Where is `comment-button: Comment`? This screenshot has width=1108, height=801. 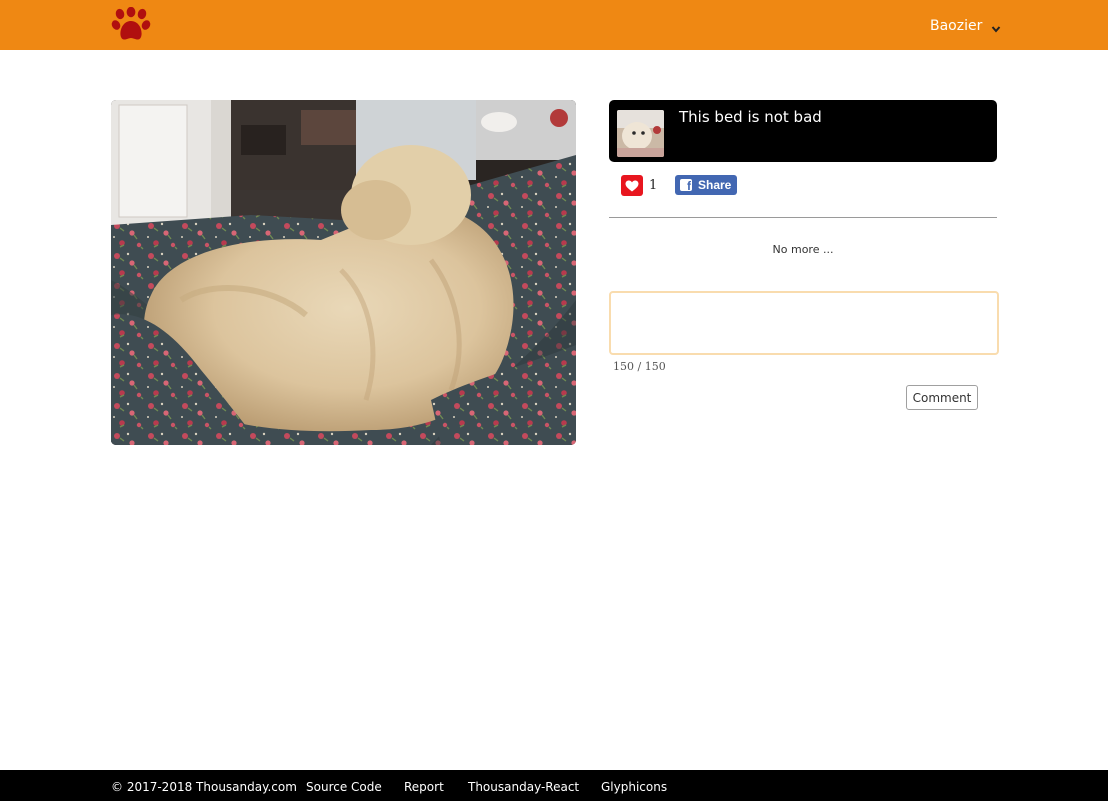 comment-button: Comment is located at coordinates (942, 397).